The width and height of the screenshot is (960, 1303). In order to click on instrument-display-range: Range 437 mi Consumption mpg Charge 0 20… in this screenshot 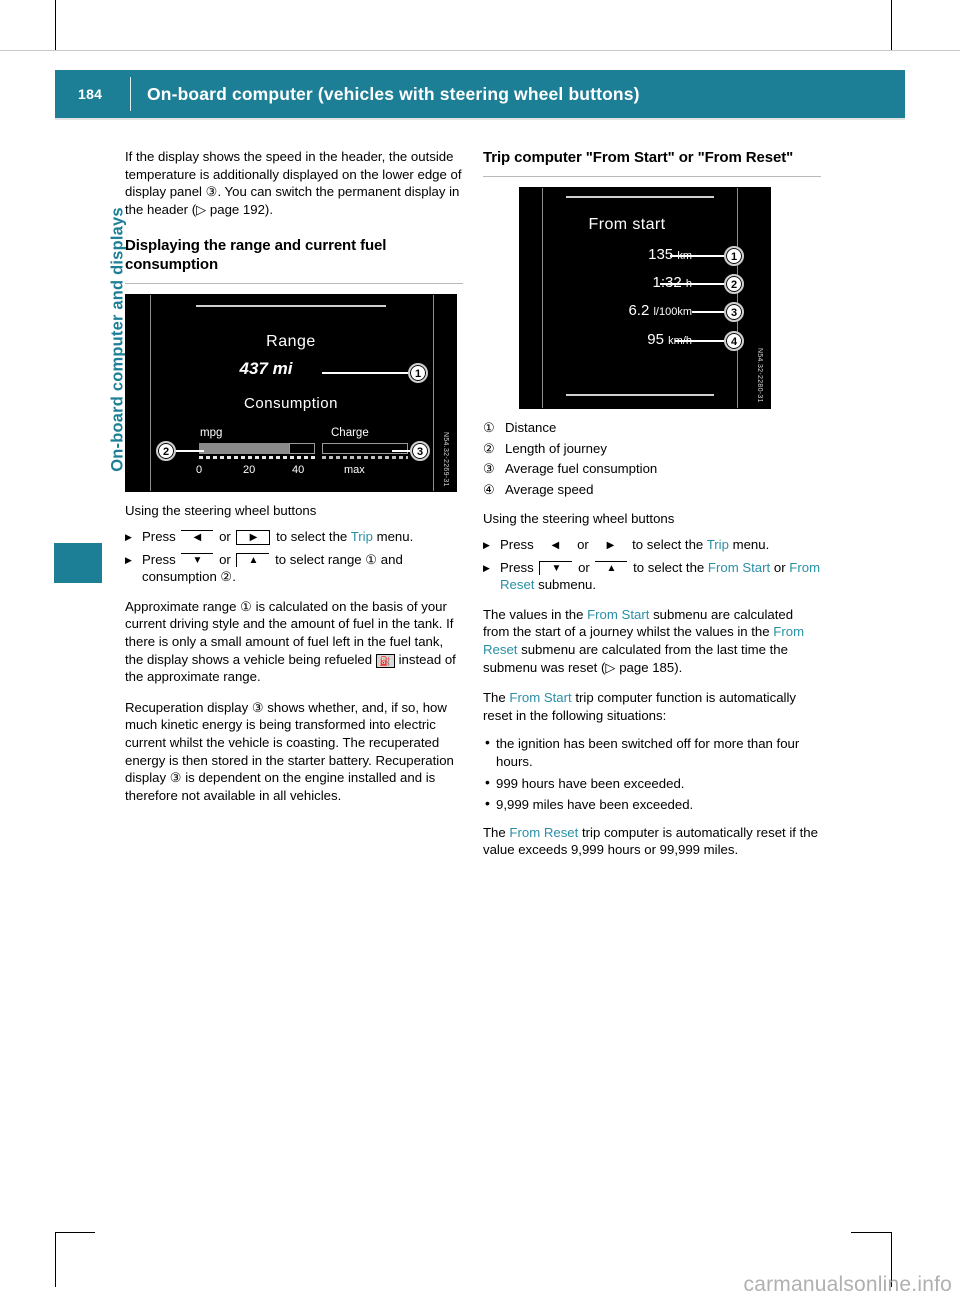, I will do `click(291, 393)`.